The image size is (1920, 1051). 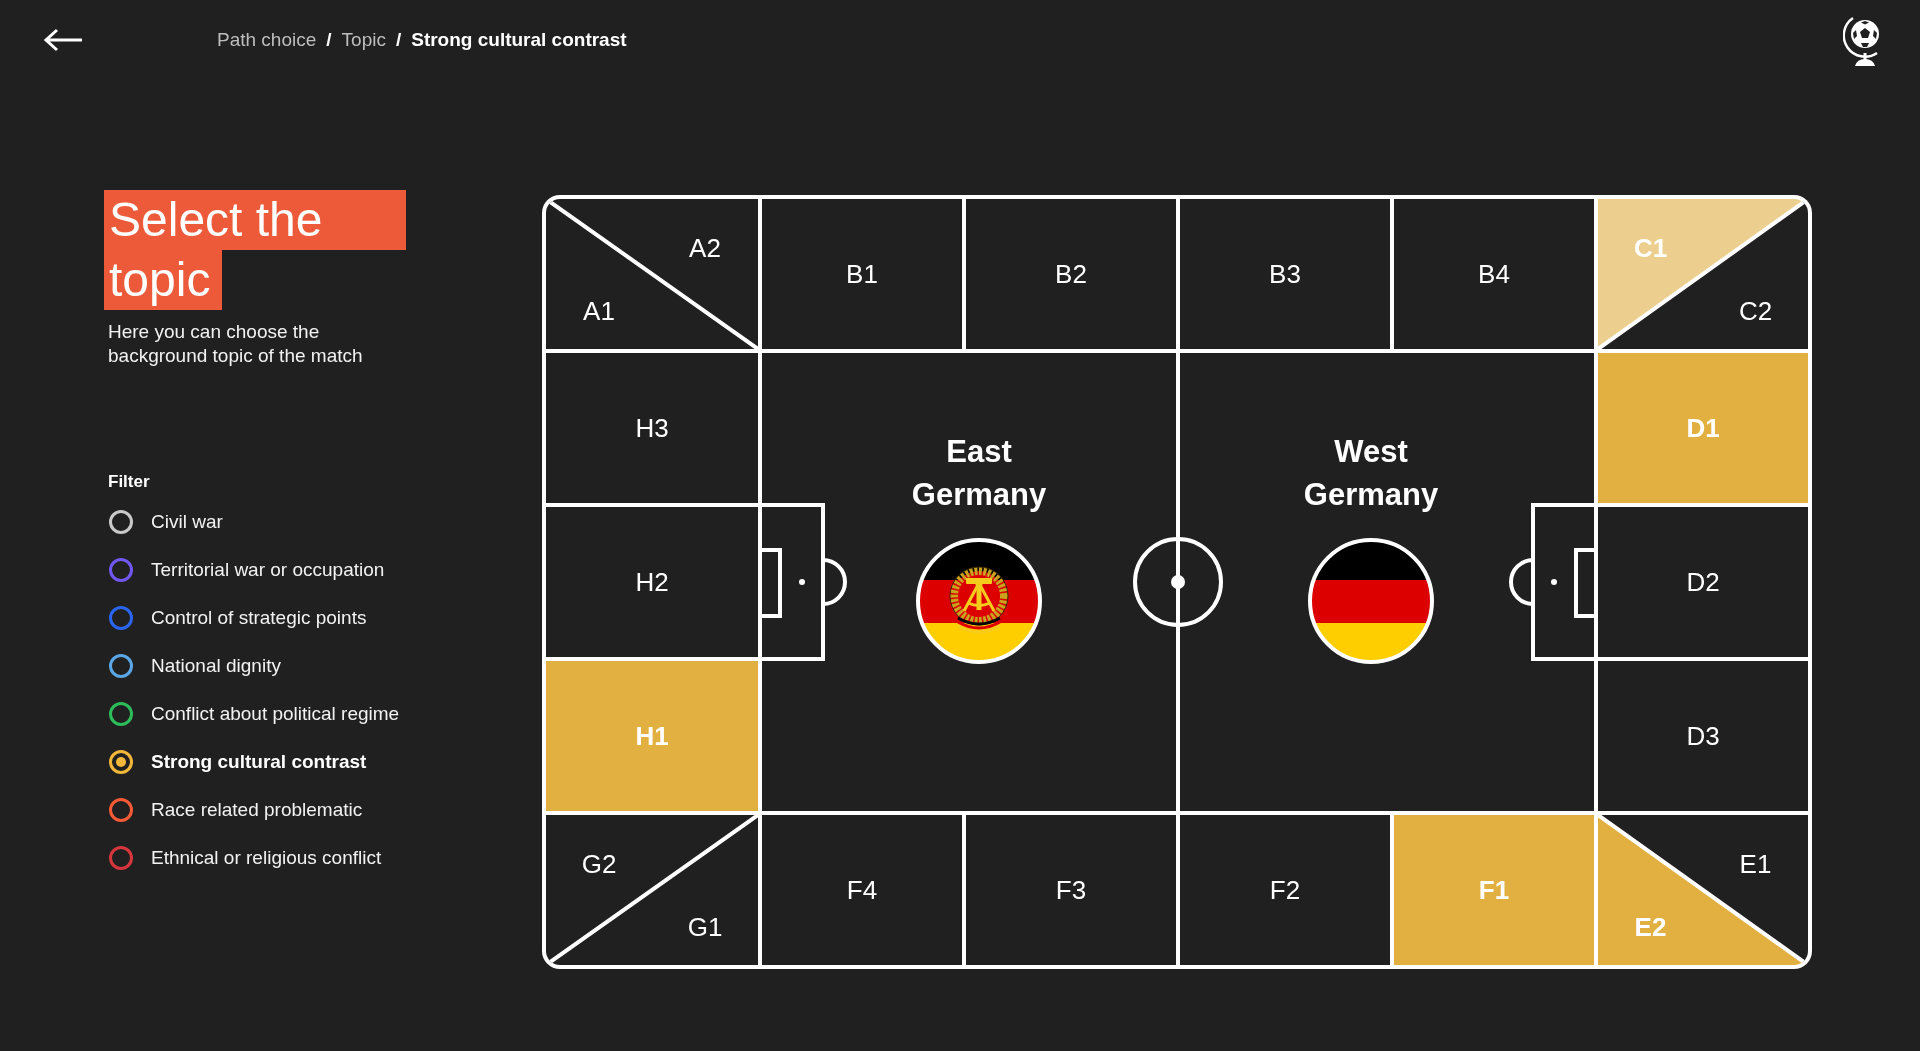 I want to click on zone-label: G1, so click(x=705, y=927).